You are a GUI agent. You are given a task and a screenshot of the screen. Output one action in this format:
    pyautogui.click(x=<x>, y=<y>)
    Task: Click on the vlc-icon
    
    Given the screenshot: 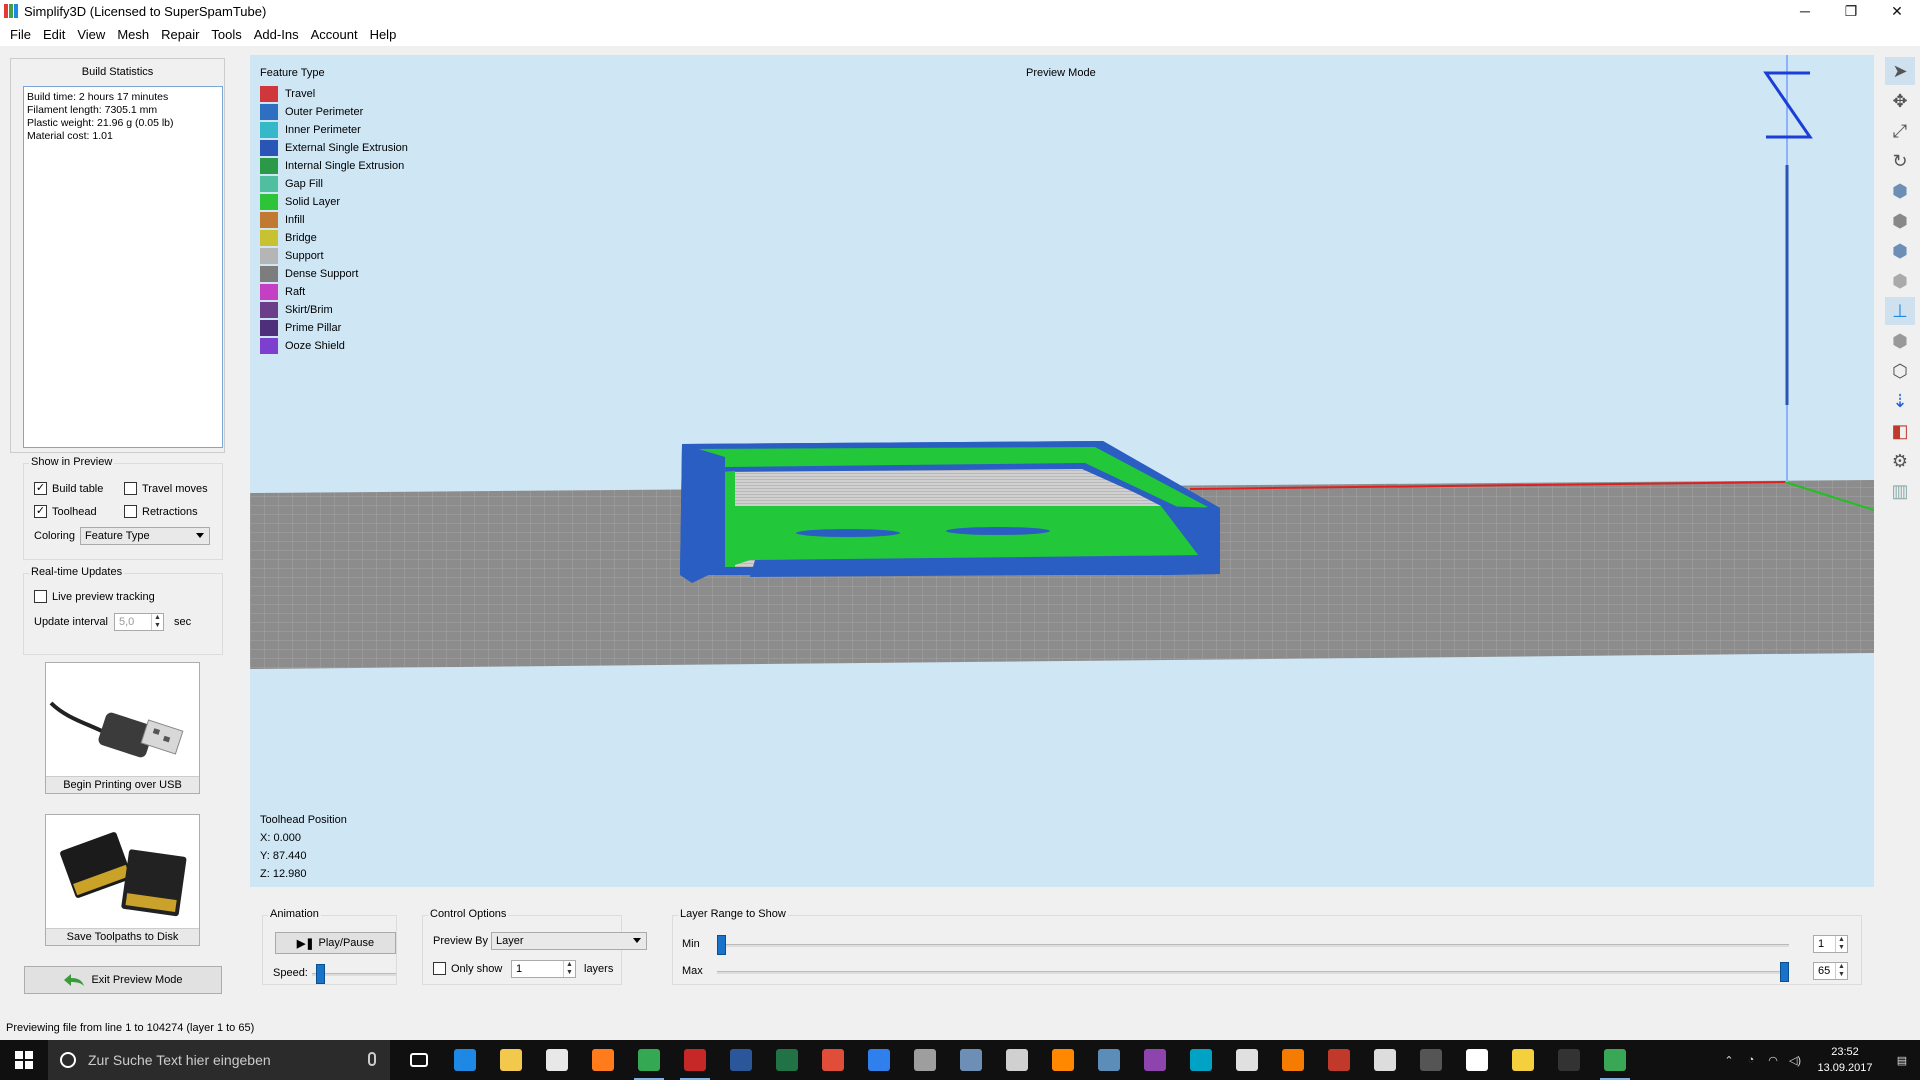 What is the action you would take?
    pyautogui.click(x=1063, y=1060)
    